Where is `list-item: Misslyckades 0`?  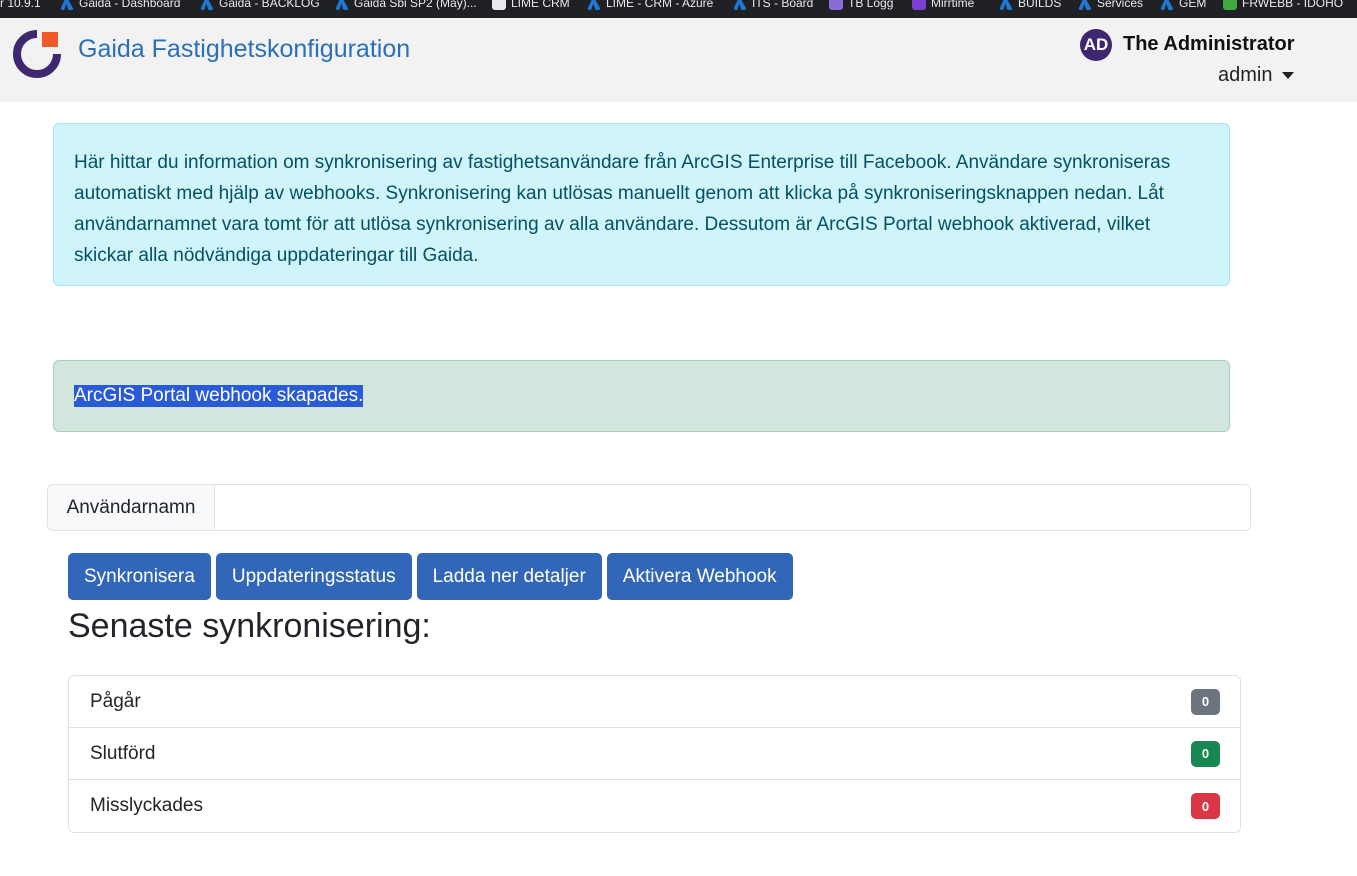 list-item: Misslyckades 0 is located at coordinates (654, 806).